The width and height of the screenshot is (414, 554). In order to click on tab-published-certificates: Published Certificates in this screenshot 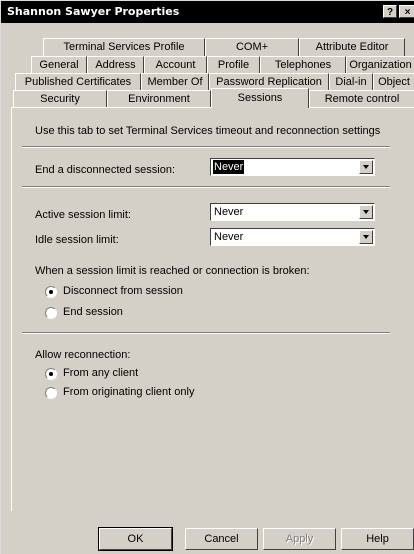, I will do `click(78, 82)`.